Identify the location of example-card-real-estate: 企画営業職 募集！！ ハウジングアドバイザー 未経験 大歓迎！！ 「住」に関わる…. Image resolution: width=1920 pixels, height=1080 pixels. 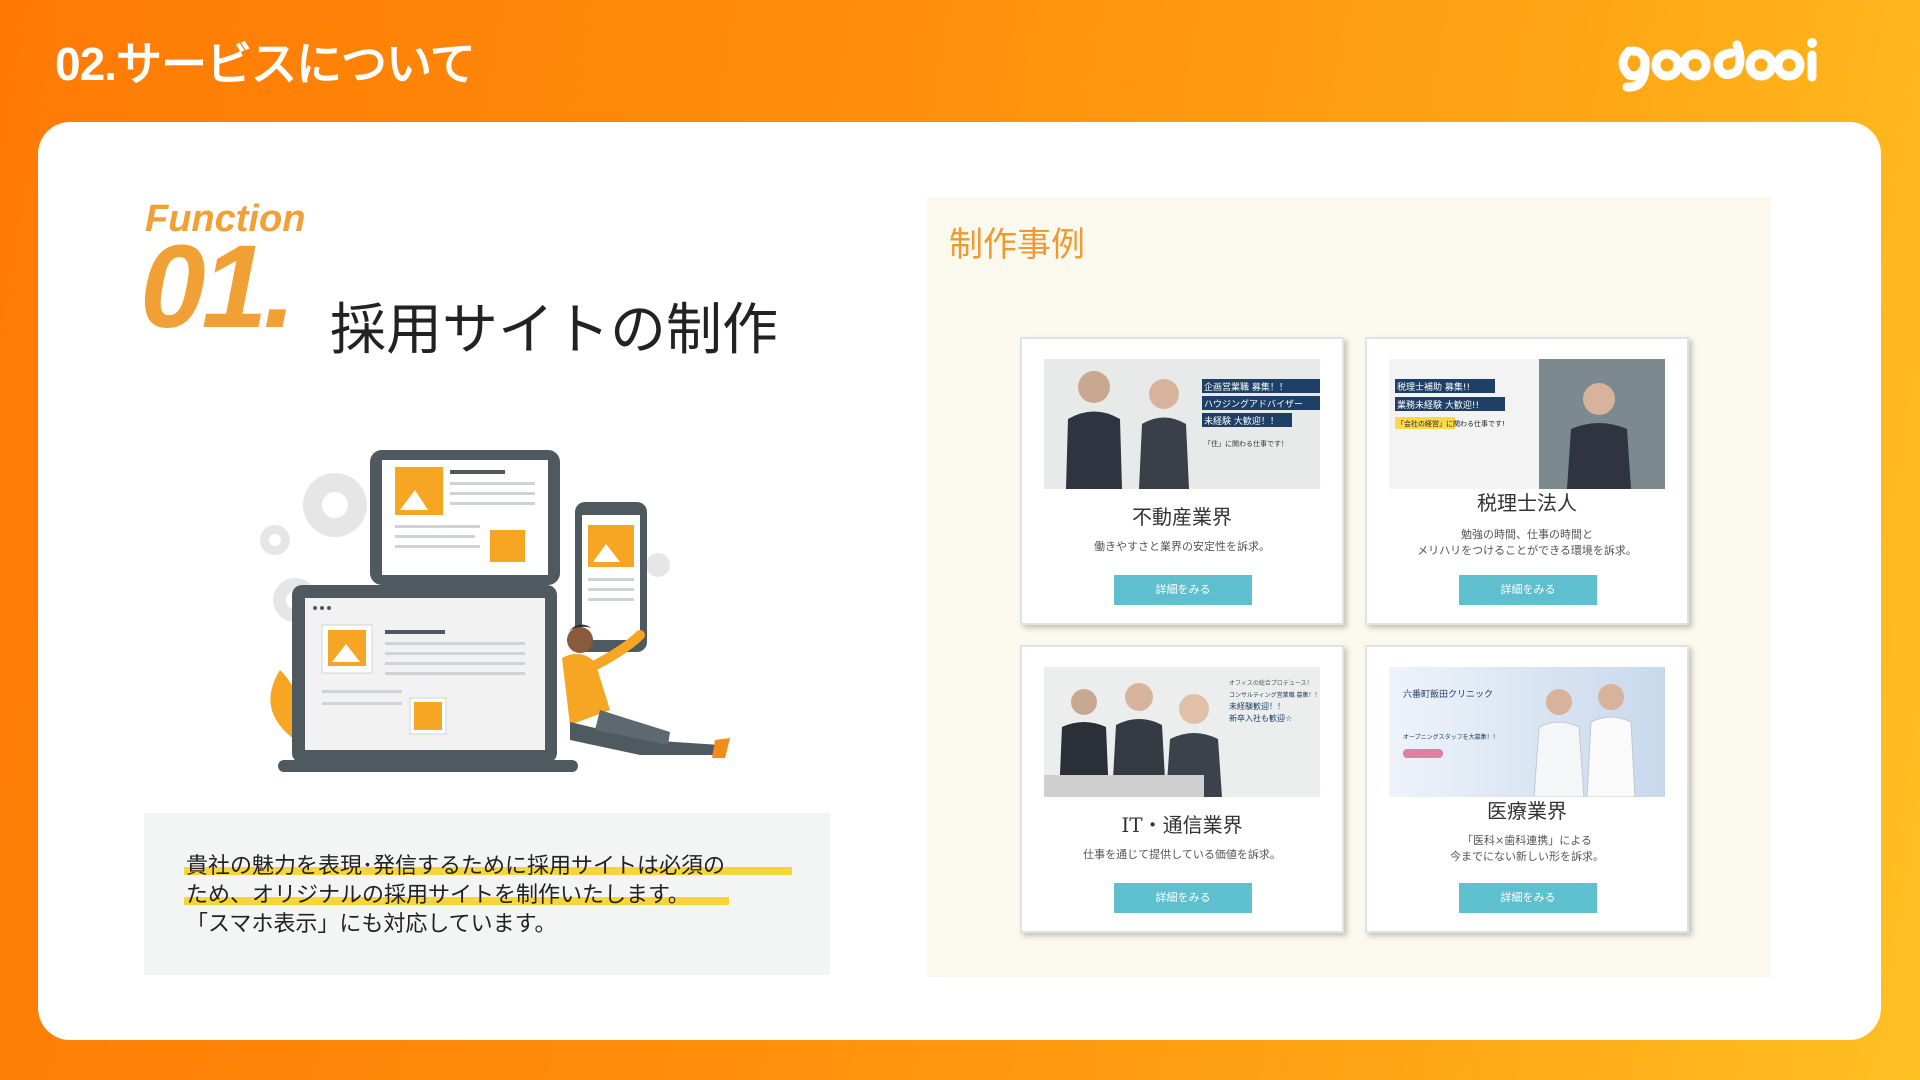
(1182, 481).